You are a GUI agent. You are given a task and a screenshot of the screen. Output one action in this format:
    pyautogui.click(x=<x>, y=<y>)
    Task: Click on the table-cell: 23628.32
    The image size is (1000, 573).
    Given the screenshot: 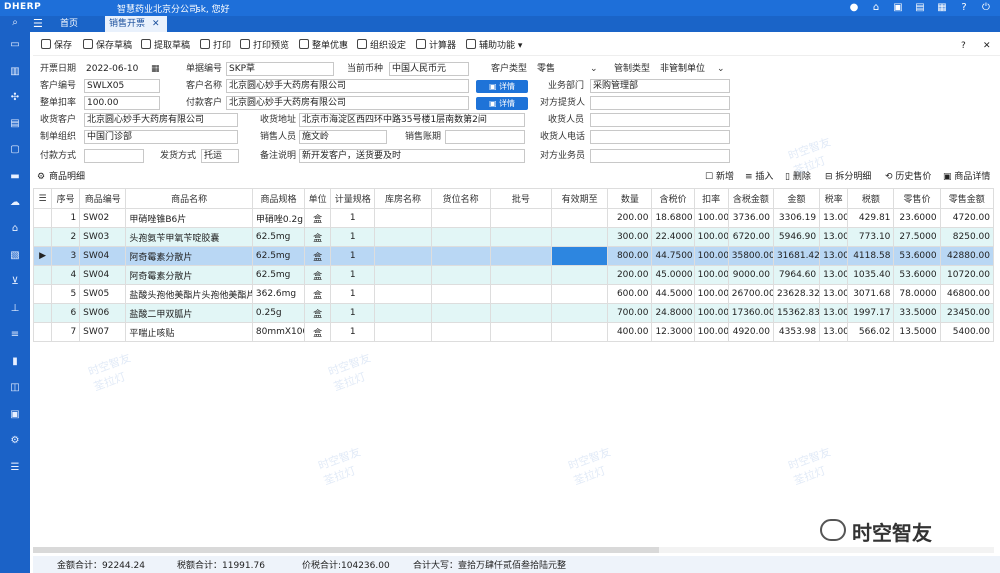 What is the action you would take?
    pyautogui.click(x=796, y=294)
    